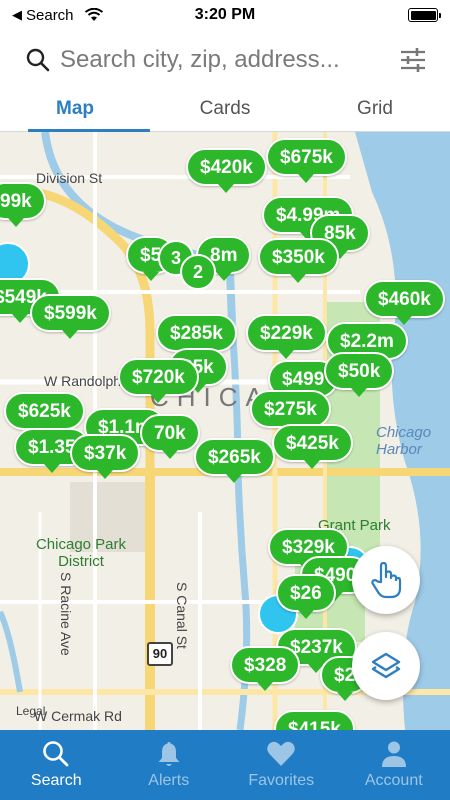  I want to click on draw-search-button, so click(386, 580).